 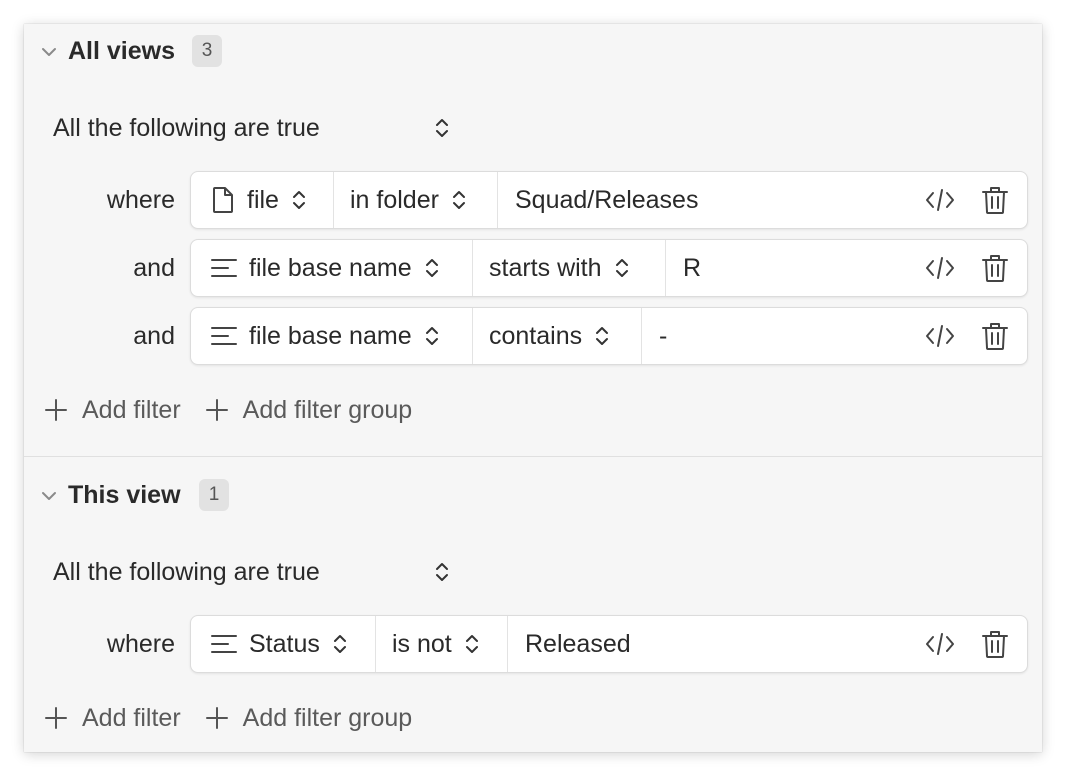 What do you see at coordinates (536, 335) in the screenshot?
I see `operator-label: contains` at bounding box center [536, 335].